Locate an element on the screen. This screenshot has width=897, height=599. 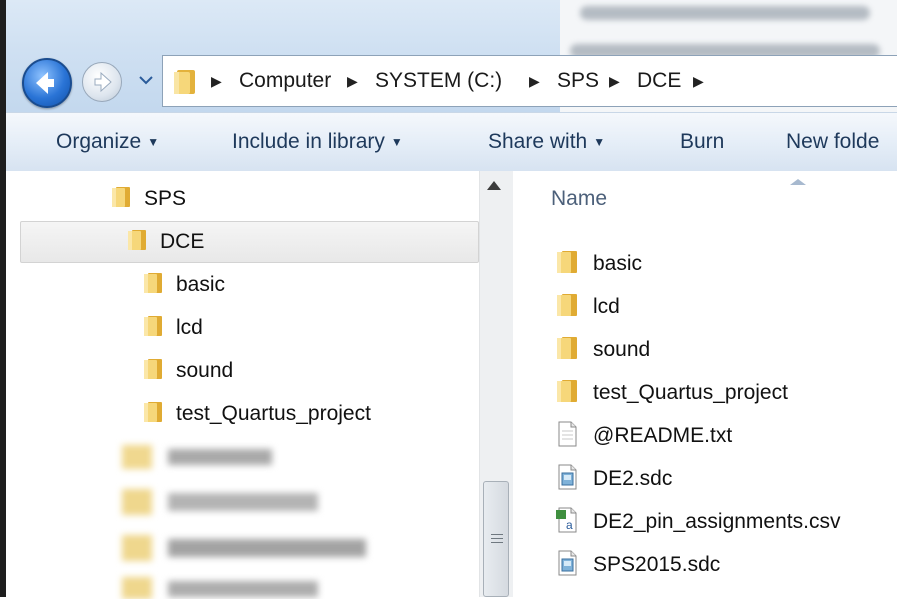
back-button is located at coordinates (47, 83).